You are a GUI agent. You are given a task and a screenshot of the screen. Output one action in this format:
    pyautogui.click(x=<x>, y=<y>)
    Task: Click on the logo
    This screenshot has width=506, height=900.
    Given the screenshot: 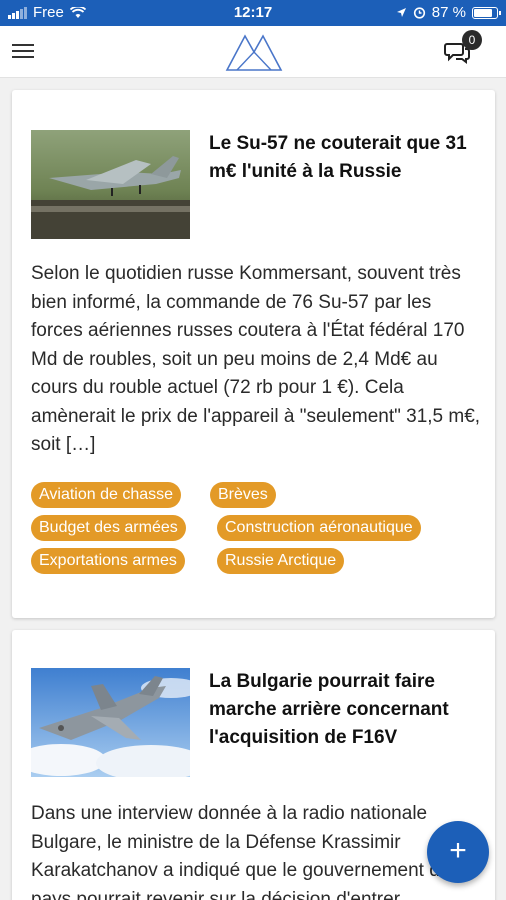 What is the action you would take?
    pyautogui.click(x=253, y=52)
    